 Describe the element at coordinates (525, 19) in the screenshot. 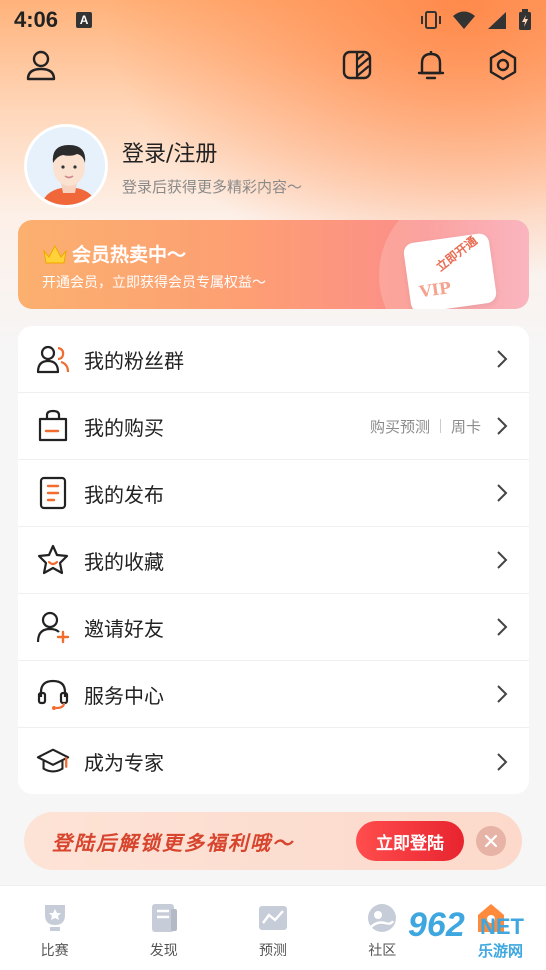

I see `battery-icon` at that location.